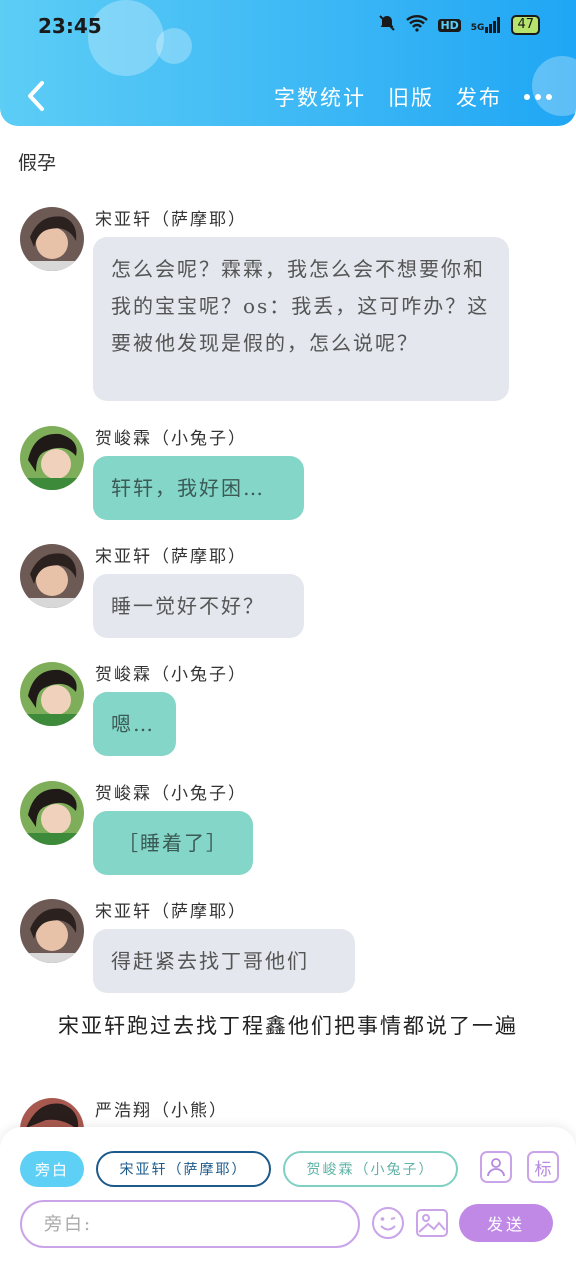 This screenshot has width=576, height=1280. I want to click on chapter-title: 假孕, so click(37, 163).